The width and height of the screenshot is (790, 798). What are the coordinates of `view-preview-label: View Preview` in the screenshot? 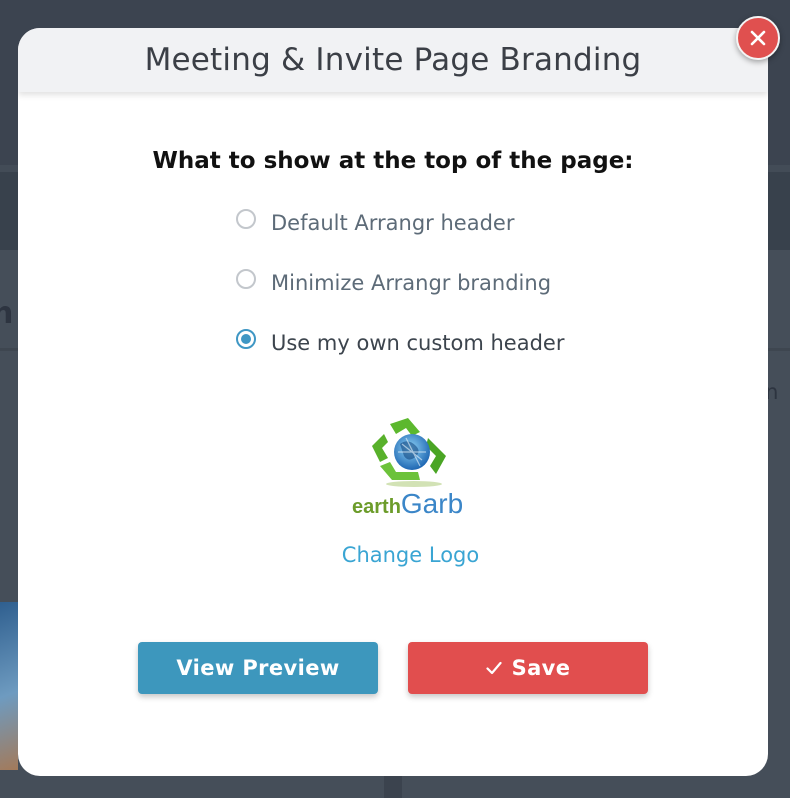 It's located at (258, 668).